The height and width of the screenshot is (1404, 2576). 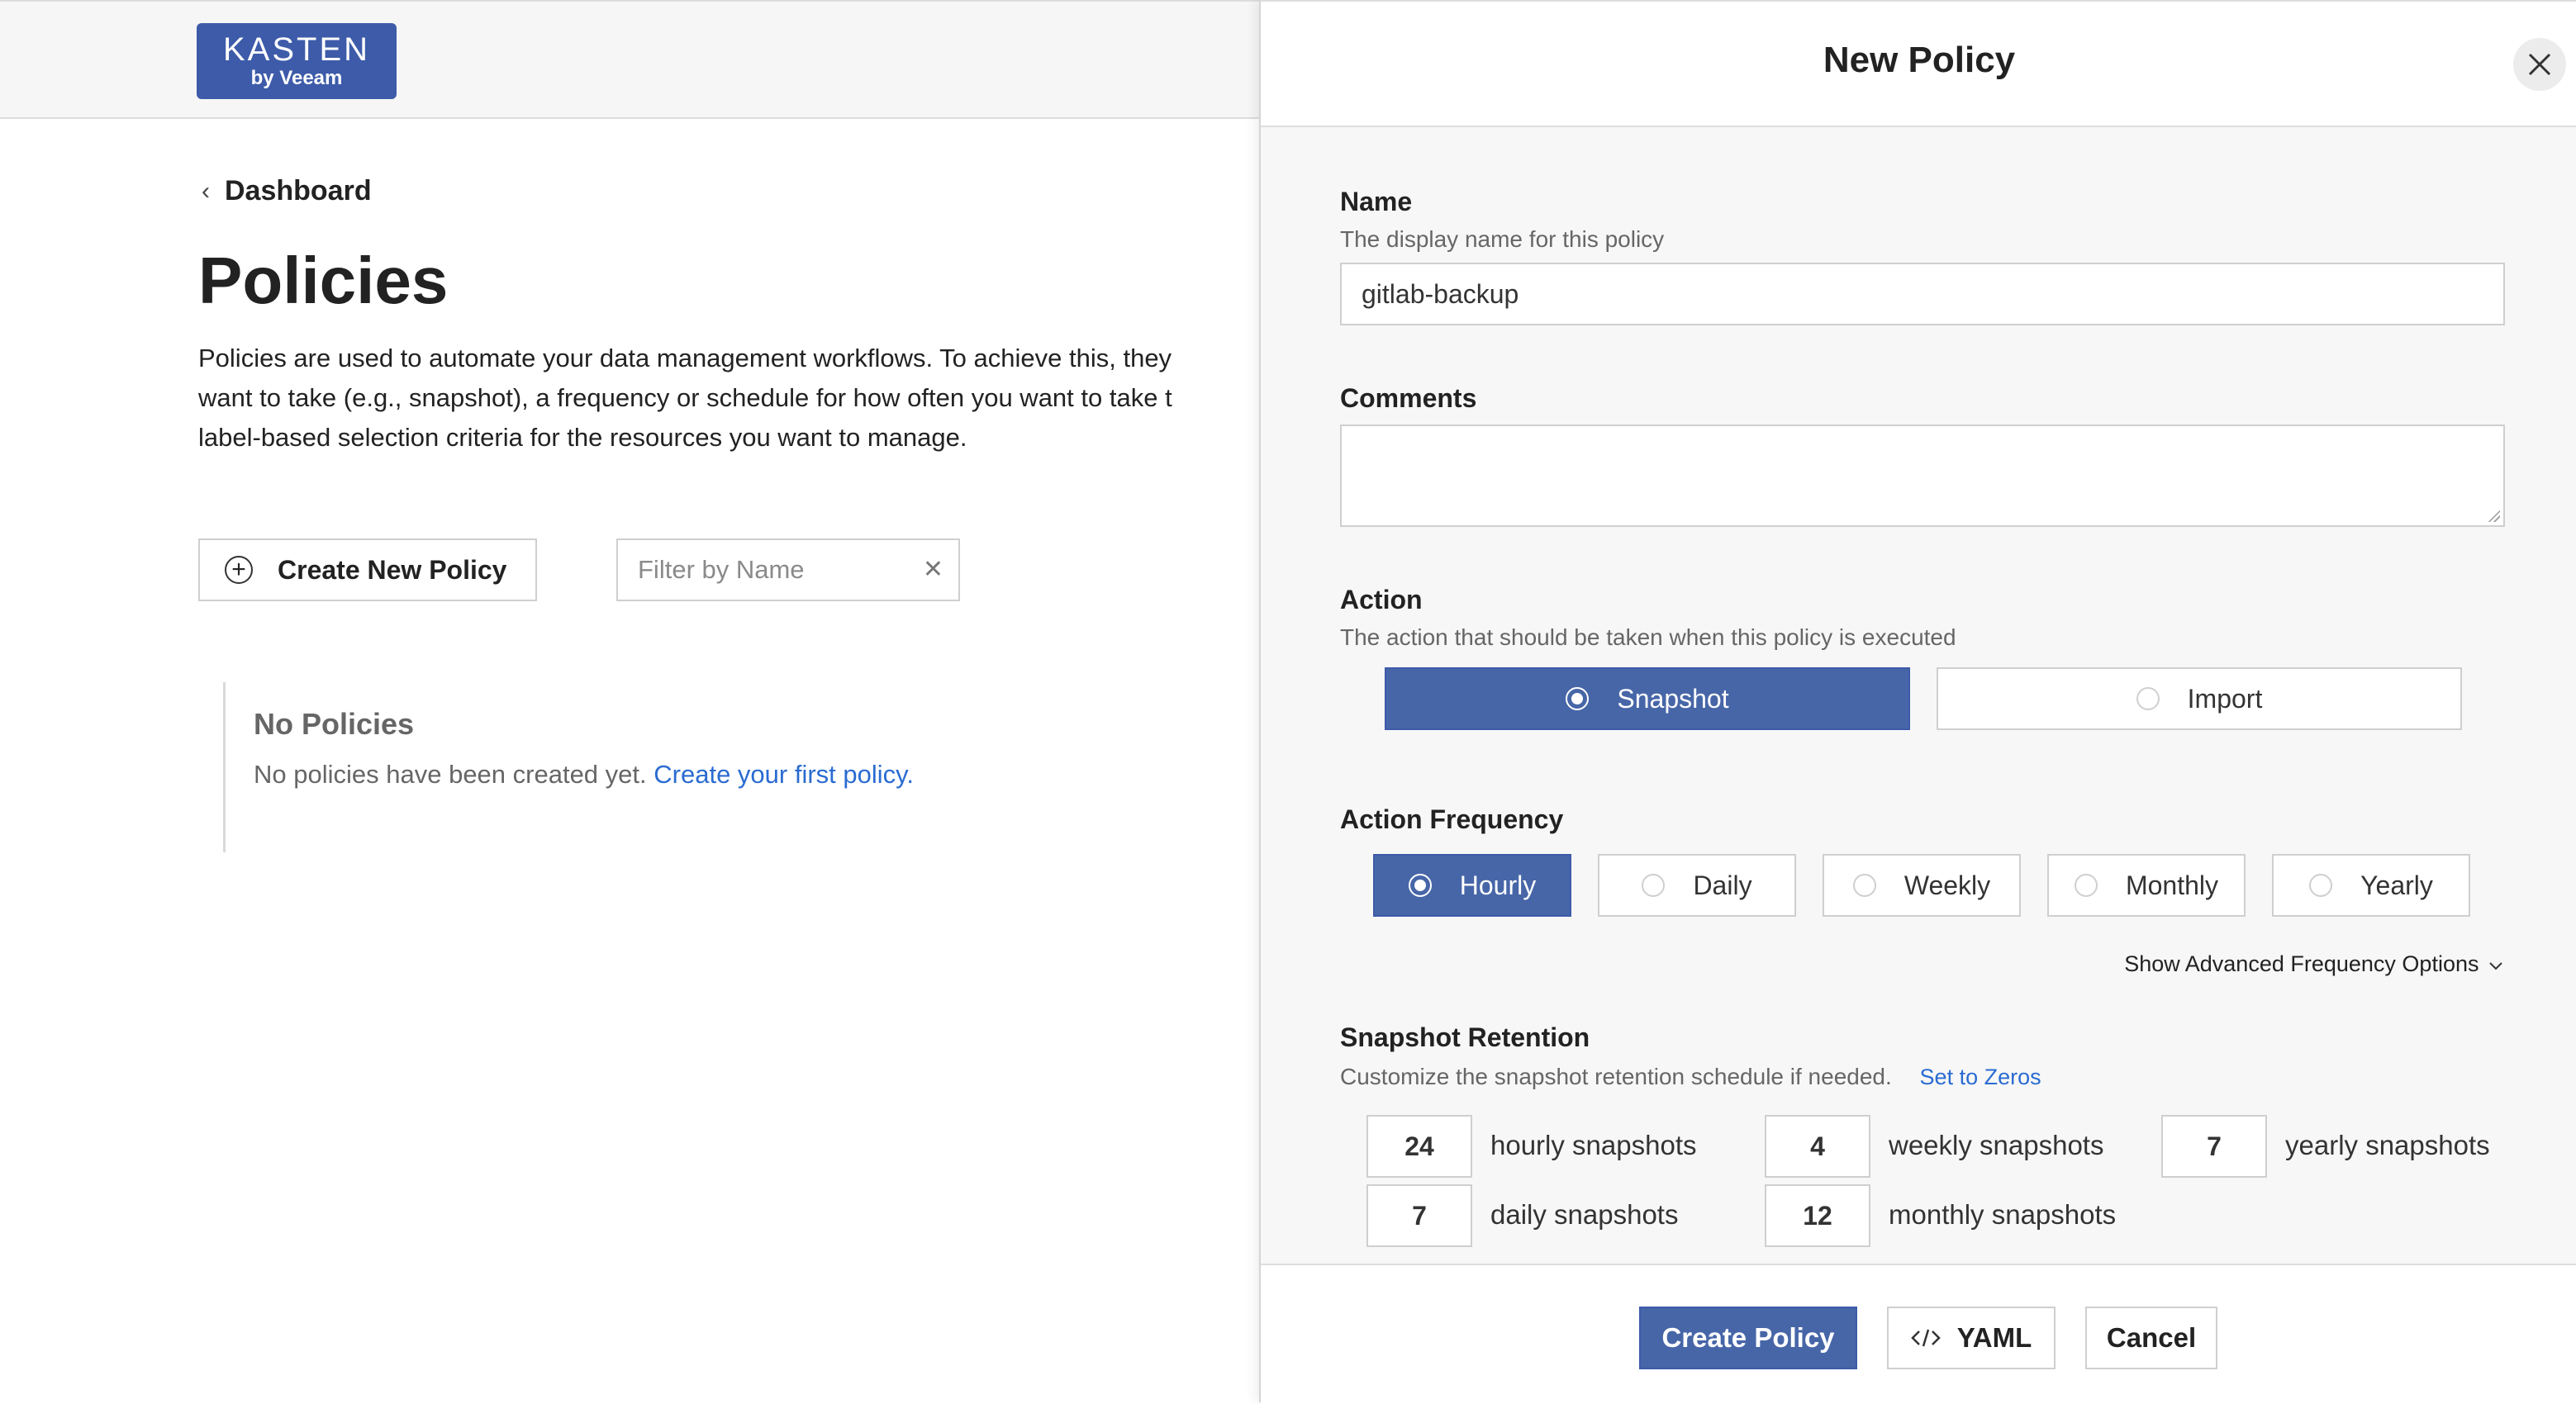 What do you see at coordinates (1465, 1037) in the screenshot?
I see `snapshot-retention-label: Snapshot Retention` at bounding box center [1465, 1037].